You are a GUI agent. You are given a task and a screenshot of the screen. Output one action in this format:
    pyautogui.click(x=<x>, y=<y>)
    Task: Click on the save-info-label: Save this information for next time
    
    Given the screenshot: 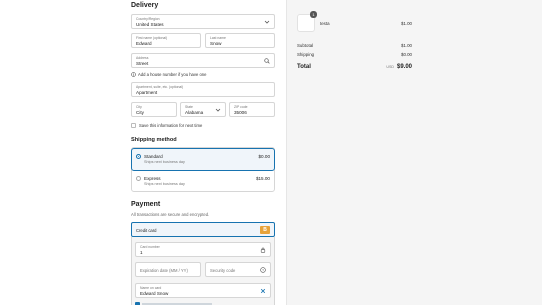 What is the action you would take?
    pyautogui.click(x=171, y=125)
    